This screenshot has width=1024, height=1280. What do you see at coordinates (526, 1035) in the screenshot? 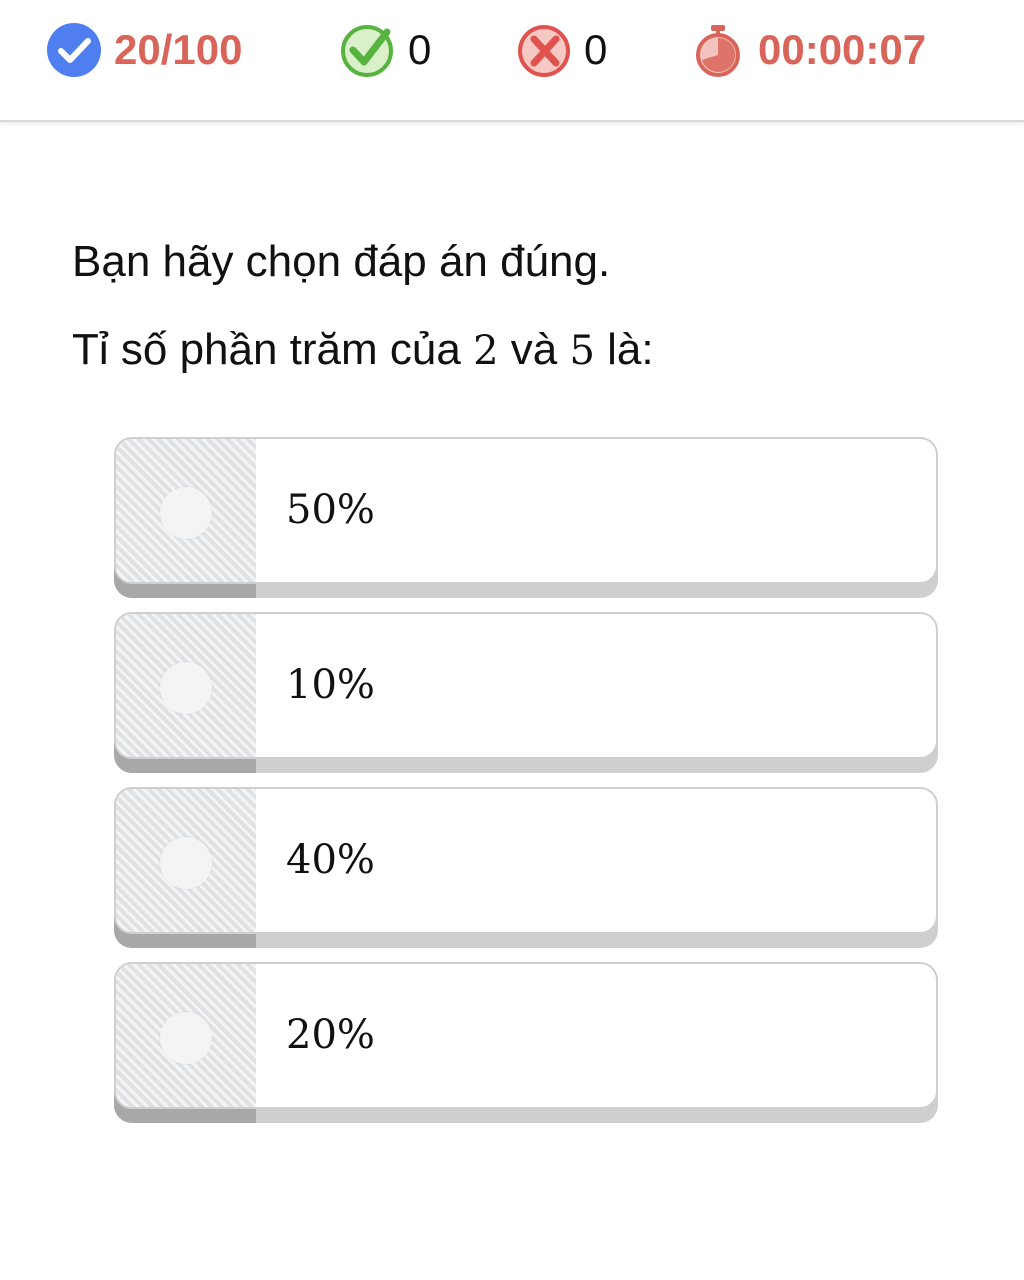
I see `option-card: 20%` at bounding box center [526, 1035].